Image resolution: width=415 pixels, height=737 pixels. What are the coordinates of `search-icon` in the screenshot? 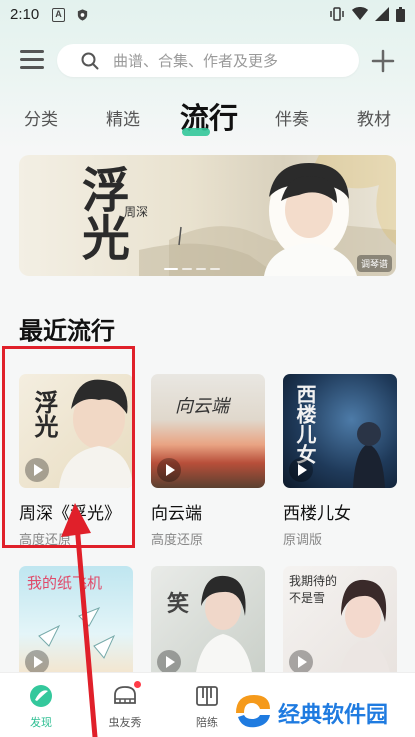 It's located at (90, 60).